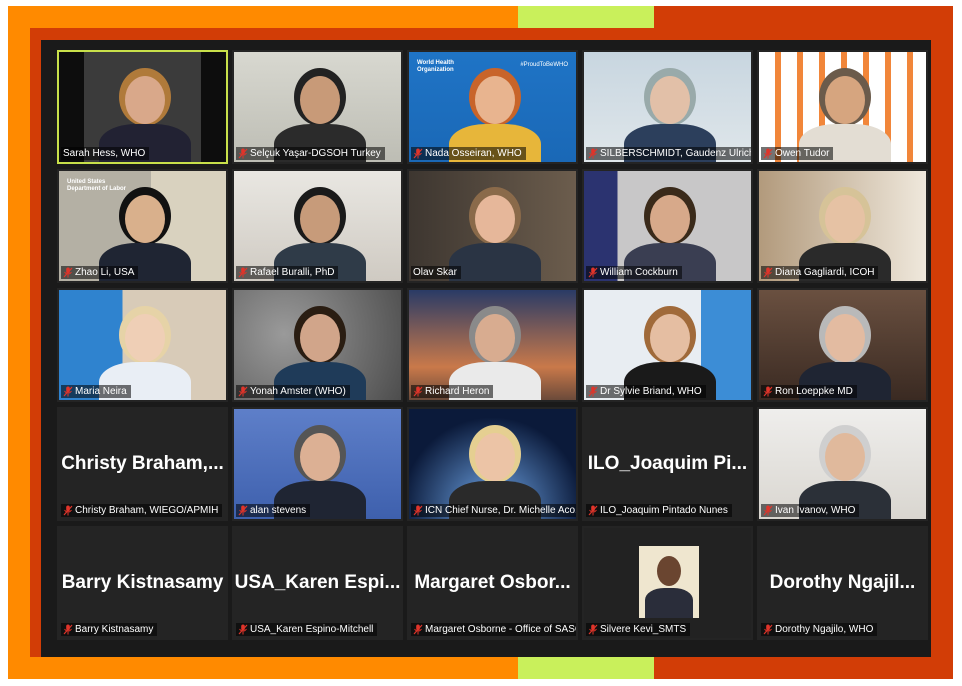 The image size is (962, 686). Describe the element at coordinates (667, 107) in the screenshot. I see `participant-tile: SILBERSCHMIDT, Gaudenz Ulrich` at that location.